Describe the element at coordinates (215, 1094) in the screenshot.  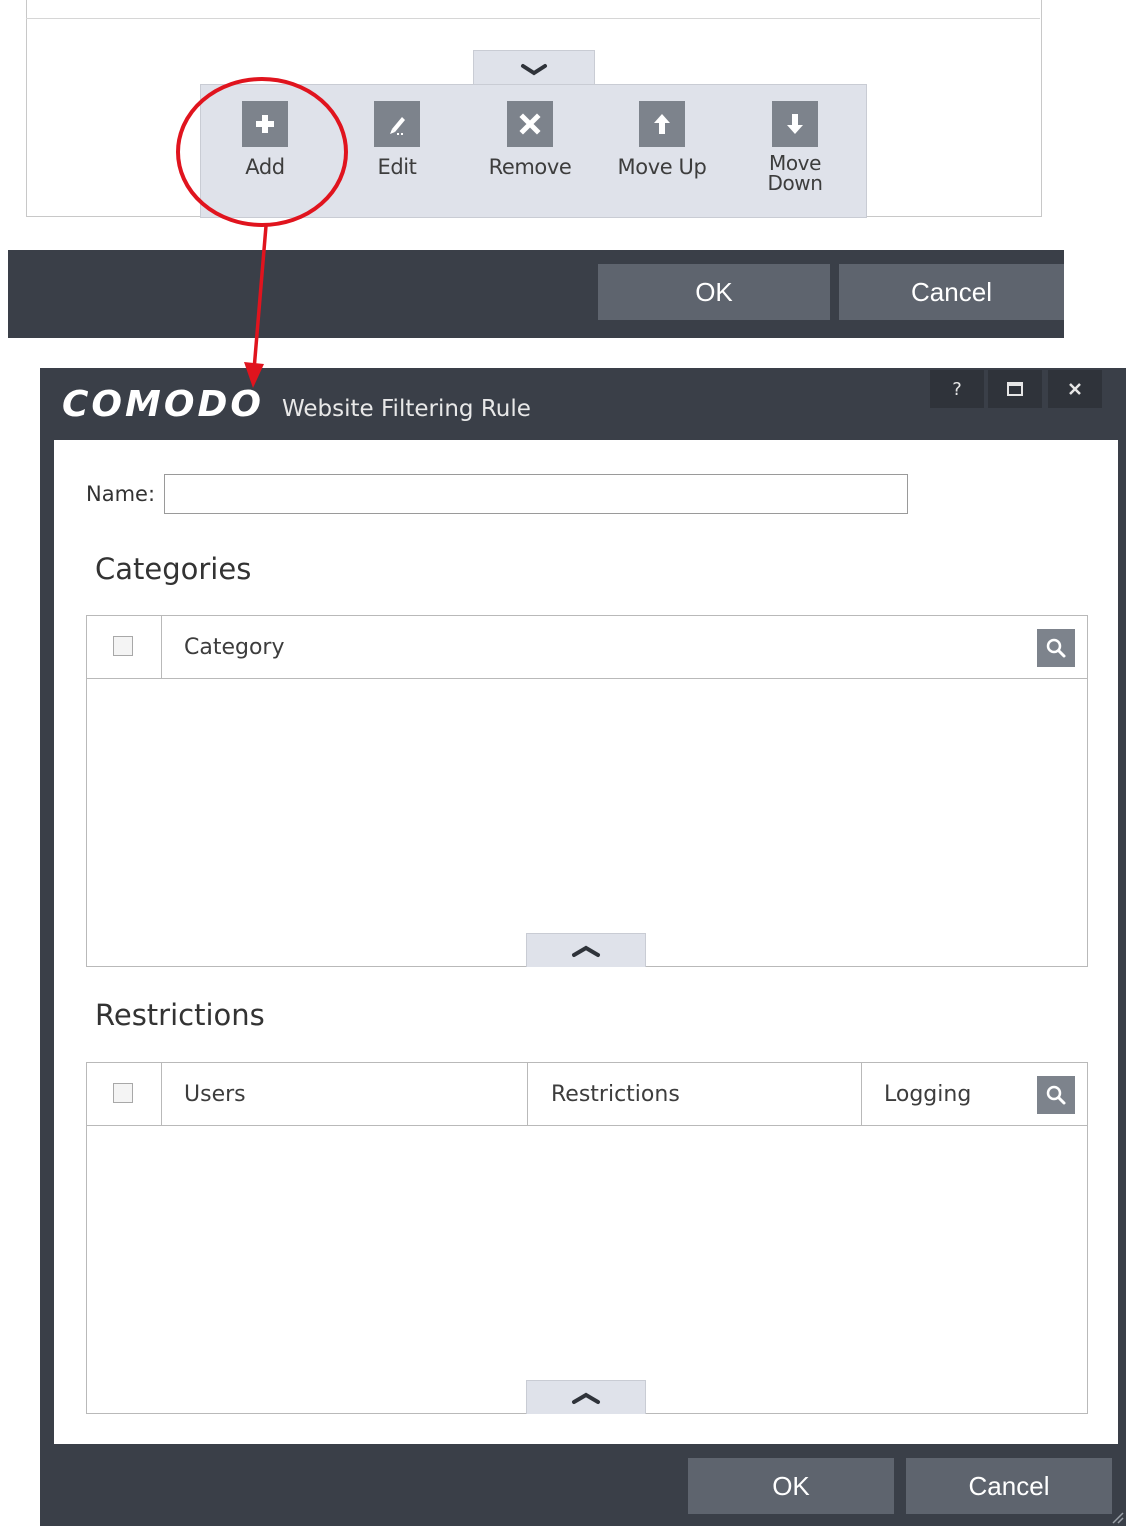
I see `users-column-header: Users` at that location.